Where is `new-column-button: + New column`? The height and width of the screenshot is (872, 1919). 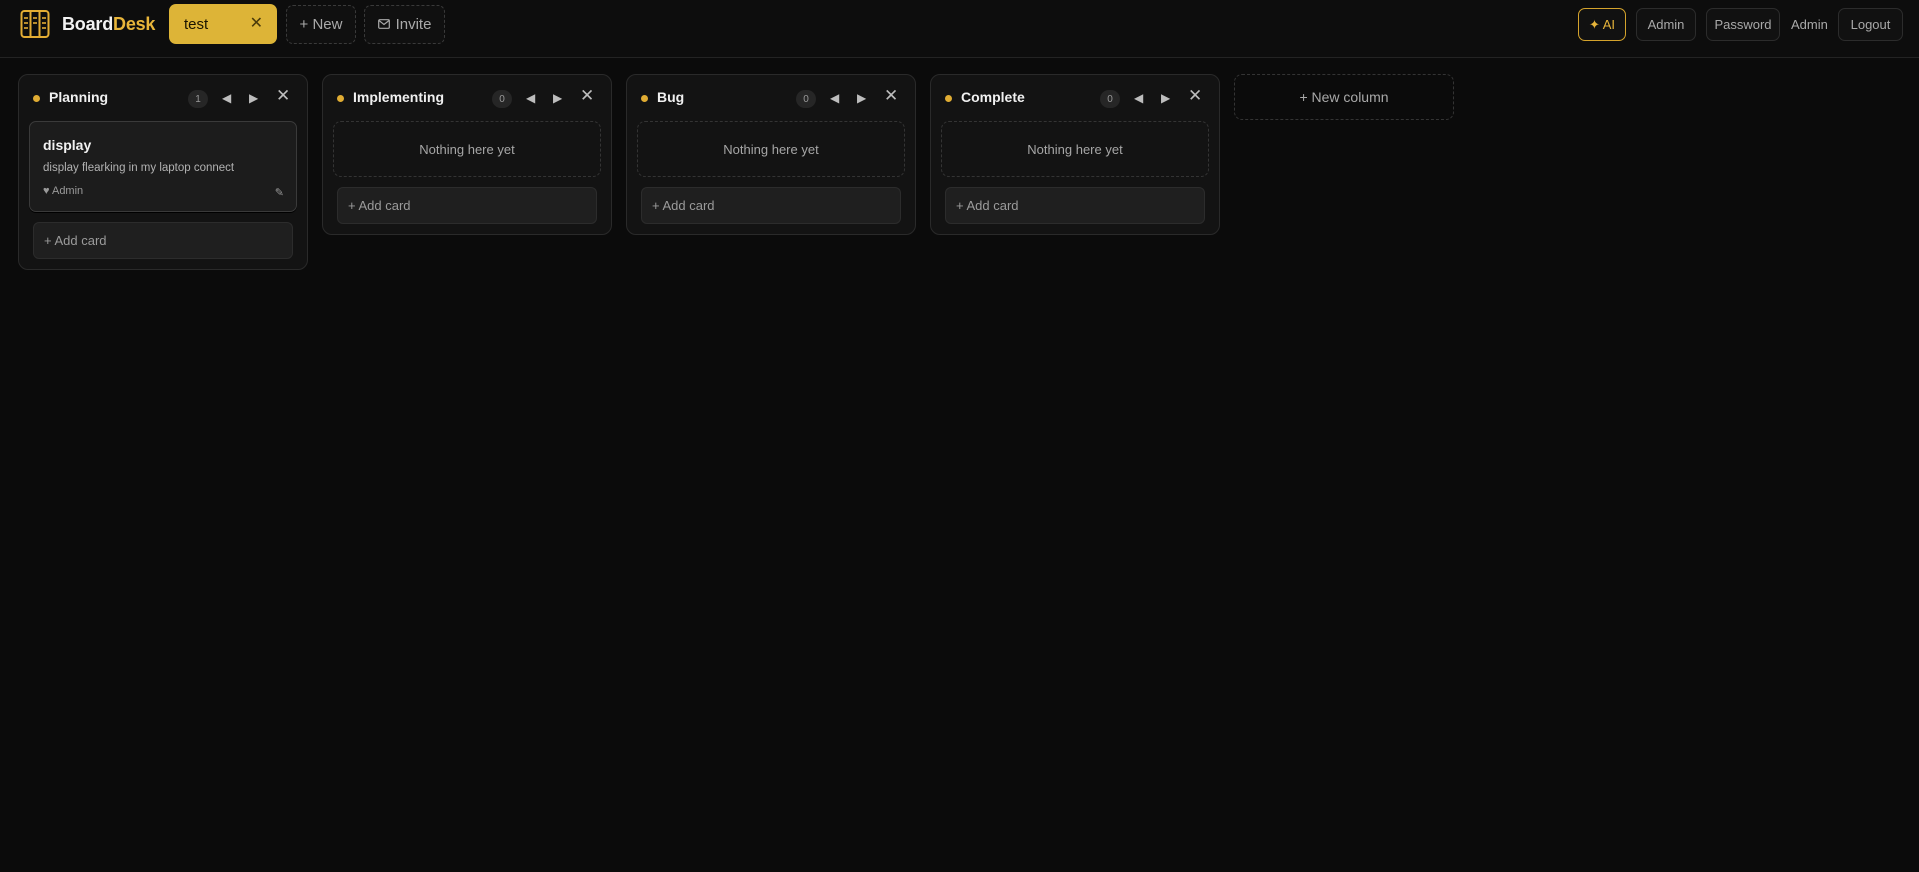
new-column-button: + New column is located at coordinates (1344, 97).